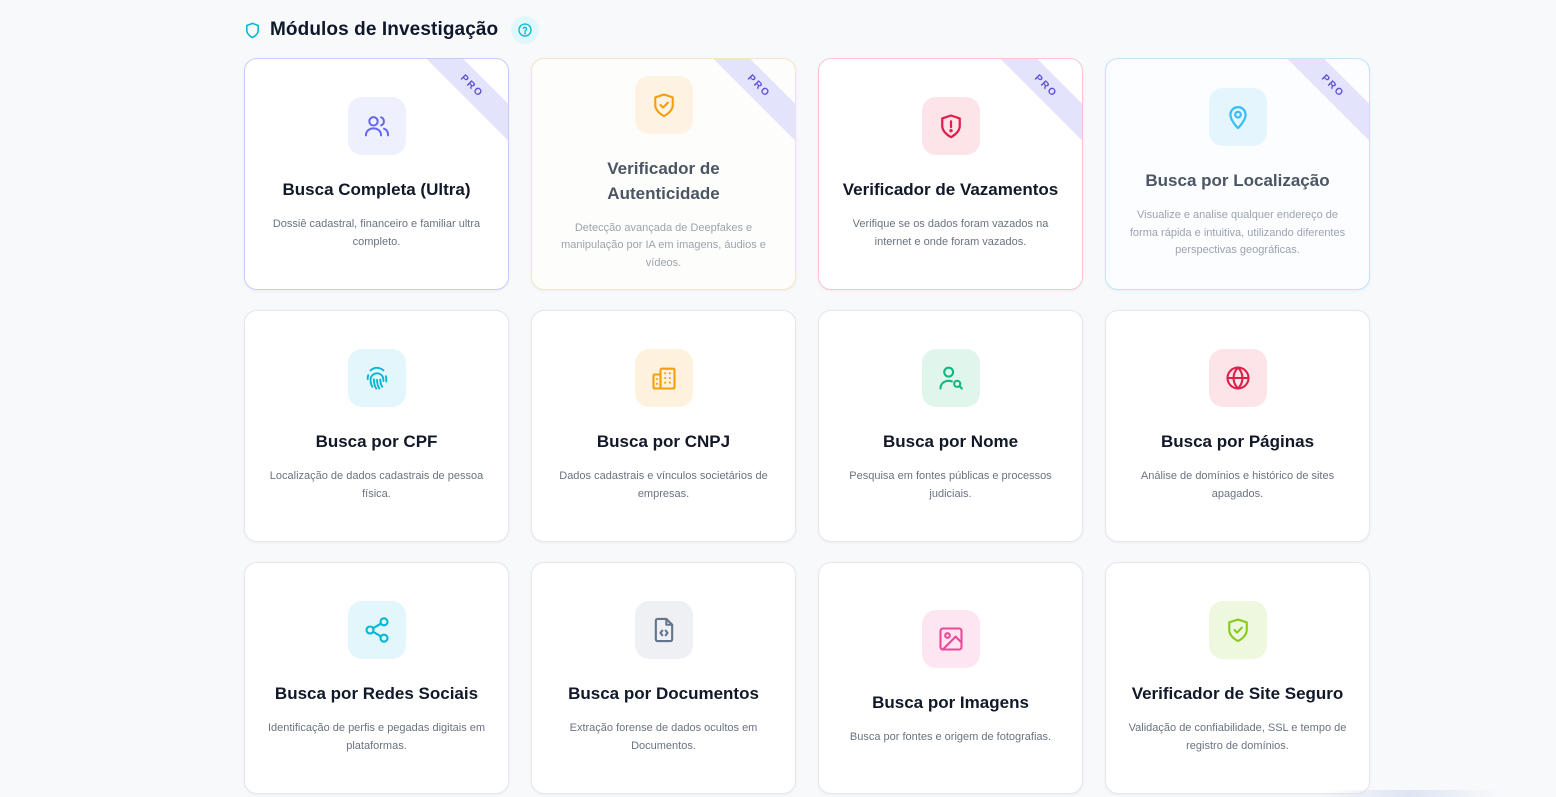 The width and height of the screenshot is (1556, 797). I want to click on shield-icon, so click(252, 30).